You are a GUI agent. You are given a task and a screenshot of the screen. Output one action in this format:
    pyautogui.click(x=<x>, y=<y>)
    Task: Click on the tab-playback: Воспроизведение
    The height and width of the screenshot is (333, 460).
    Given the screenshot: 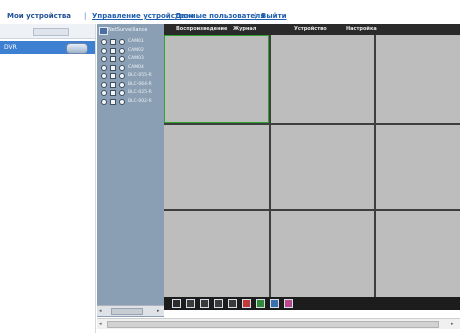 What is the action you would take?
    pyautogui.click(x=201, y=29)
    